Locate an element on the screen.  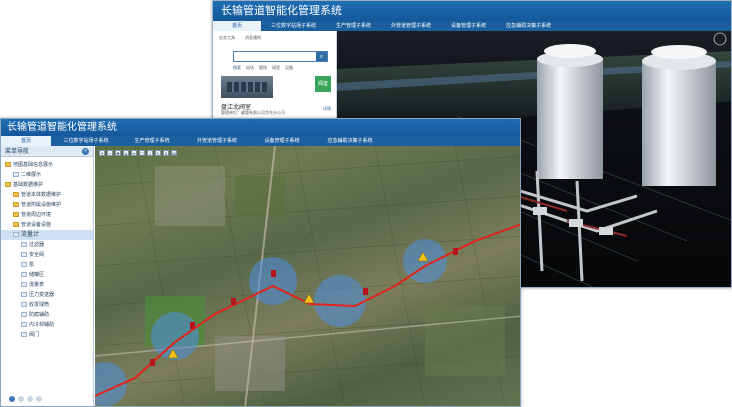
menu-item-label: 压力变送器 is located at coordinates (42, 295).